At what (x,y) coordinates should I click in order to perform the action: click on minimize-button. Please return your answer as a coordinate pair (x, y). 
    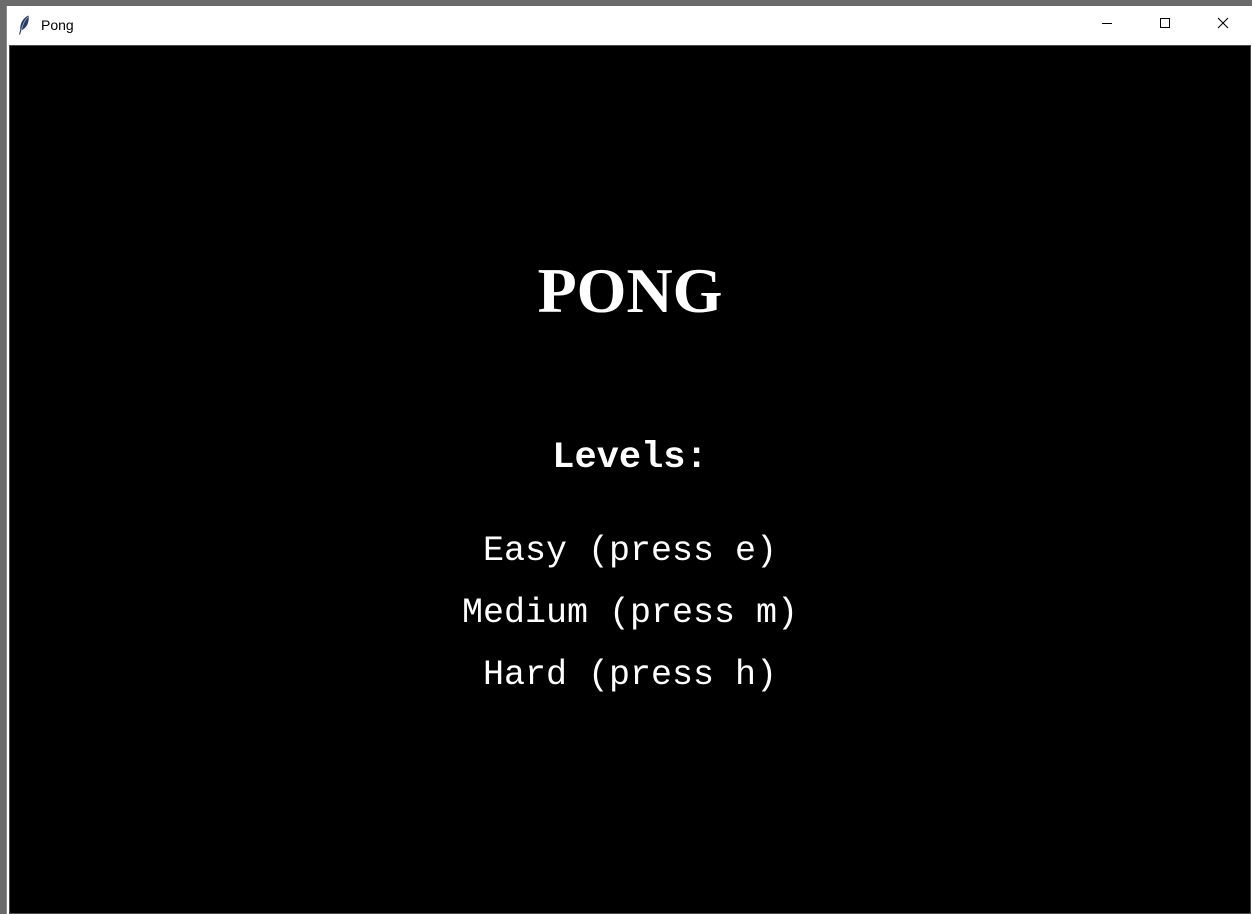
    Looking at the image, I should click on (1107, 24).